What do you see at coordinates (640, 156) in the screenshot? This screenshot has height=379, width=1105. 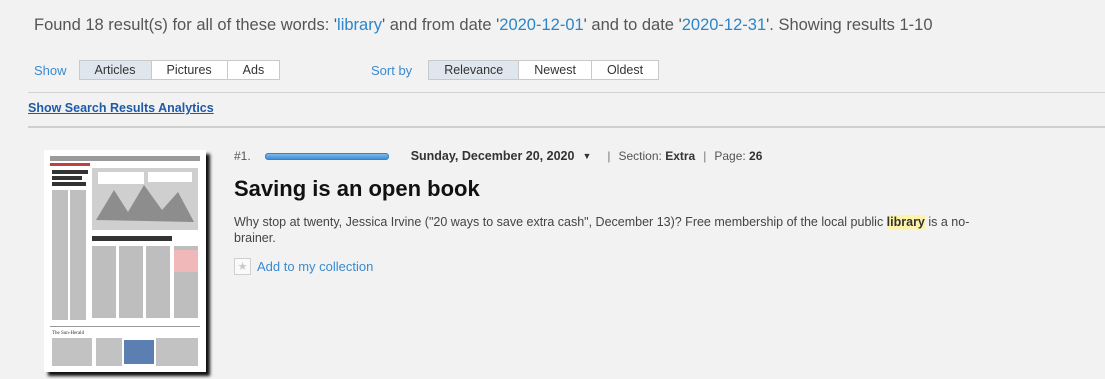 I see `section-label: Section:` at bounding box center [640, 156].